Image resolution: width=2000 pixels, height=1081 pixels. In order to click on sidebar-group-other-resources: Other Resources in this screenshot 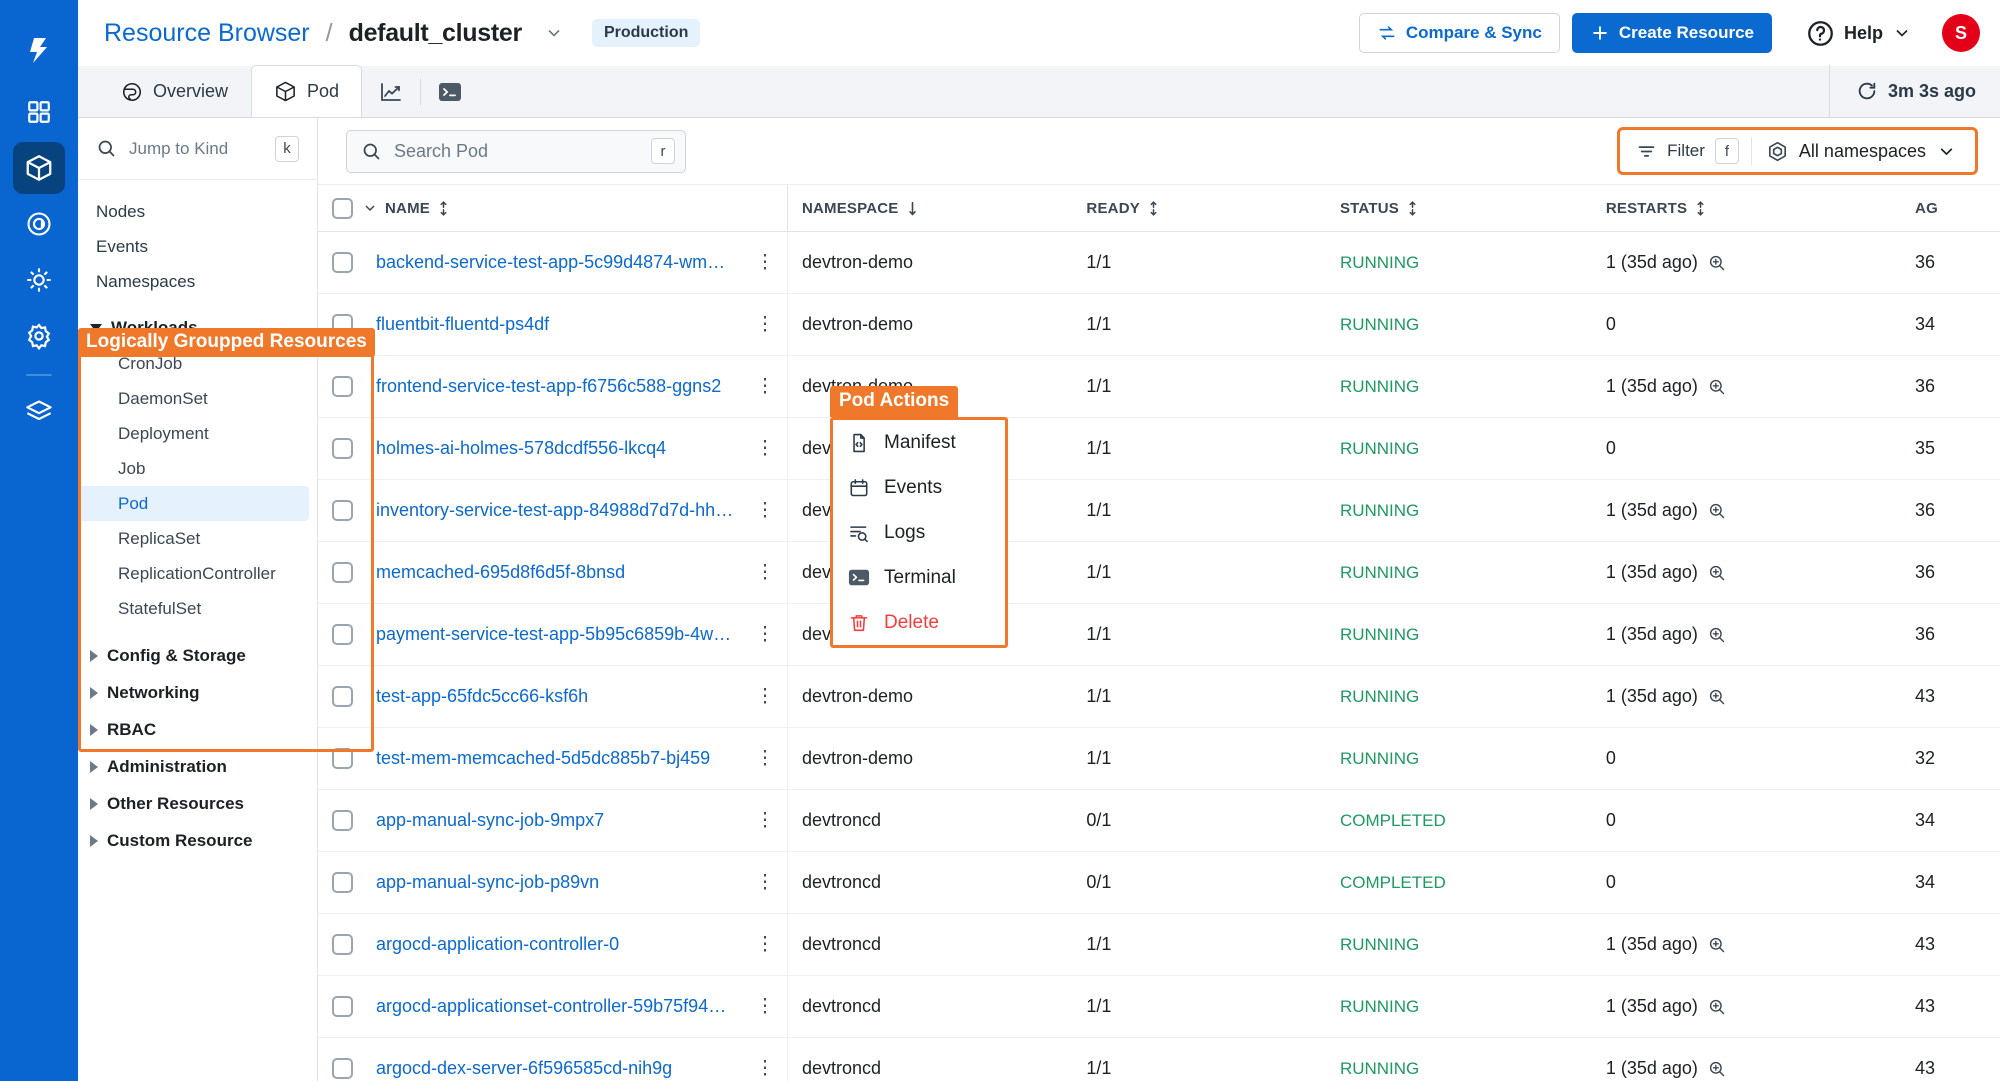, I will do `click(197, 803)`.